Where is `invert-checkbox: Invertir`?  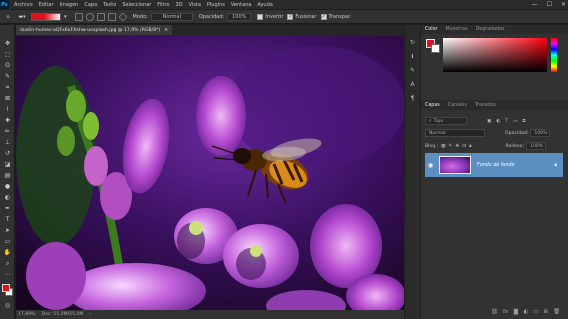 invert-checkbox: Invertir is located at coordinates (270, 17).